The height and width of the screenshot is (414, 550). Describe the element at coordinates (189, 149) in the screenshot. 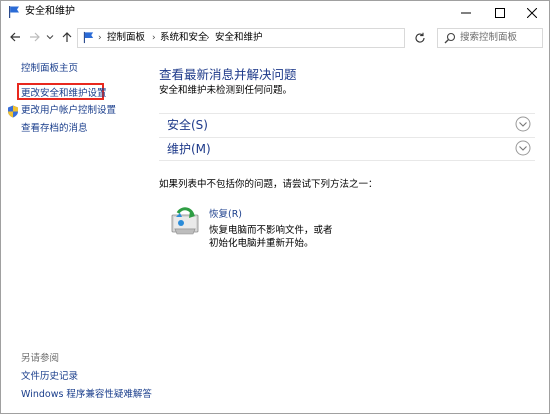

I see `maintenance-section-label: 维护(M)` at that location.